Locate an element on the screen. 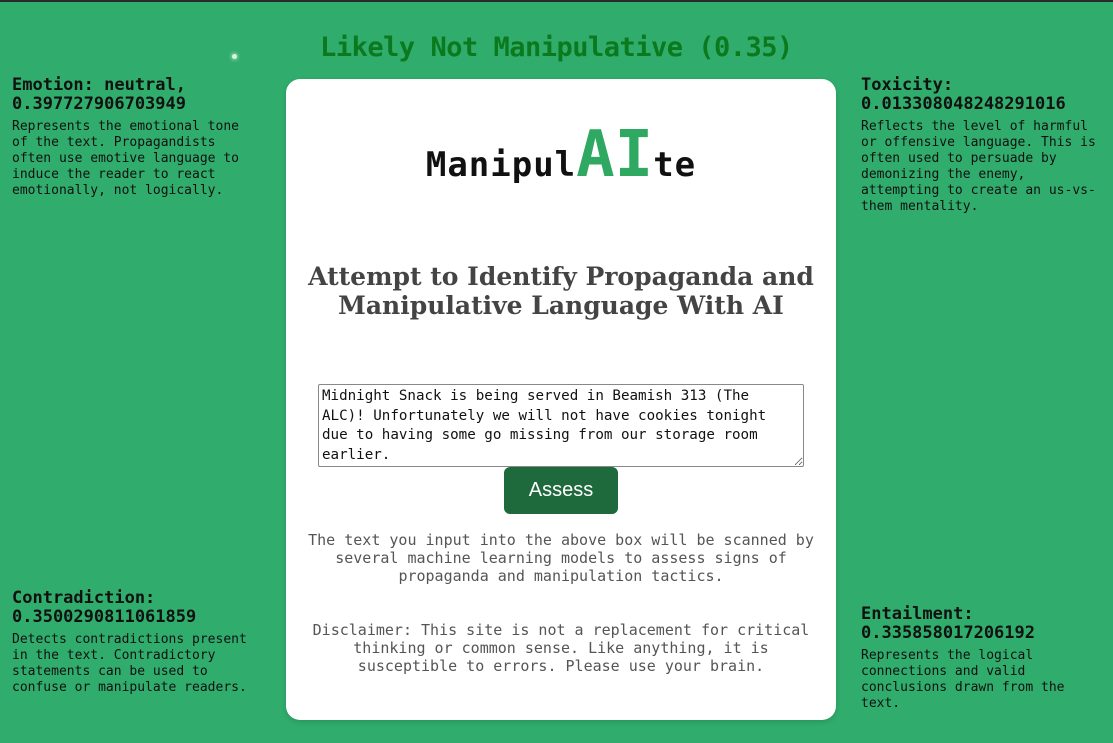  decorative-dot is located at coordinates (234, 56).